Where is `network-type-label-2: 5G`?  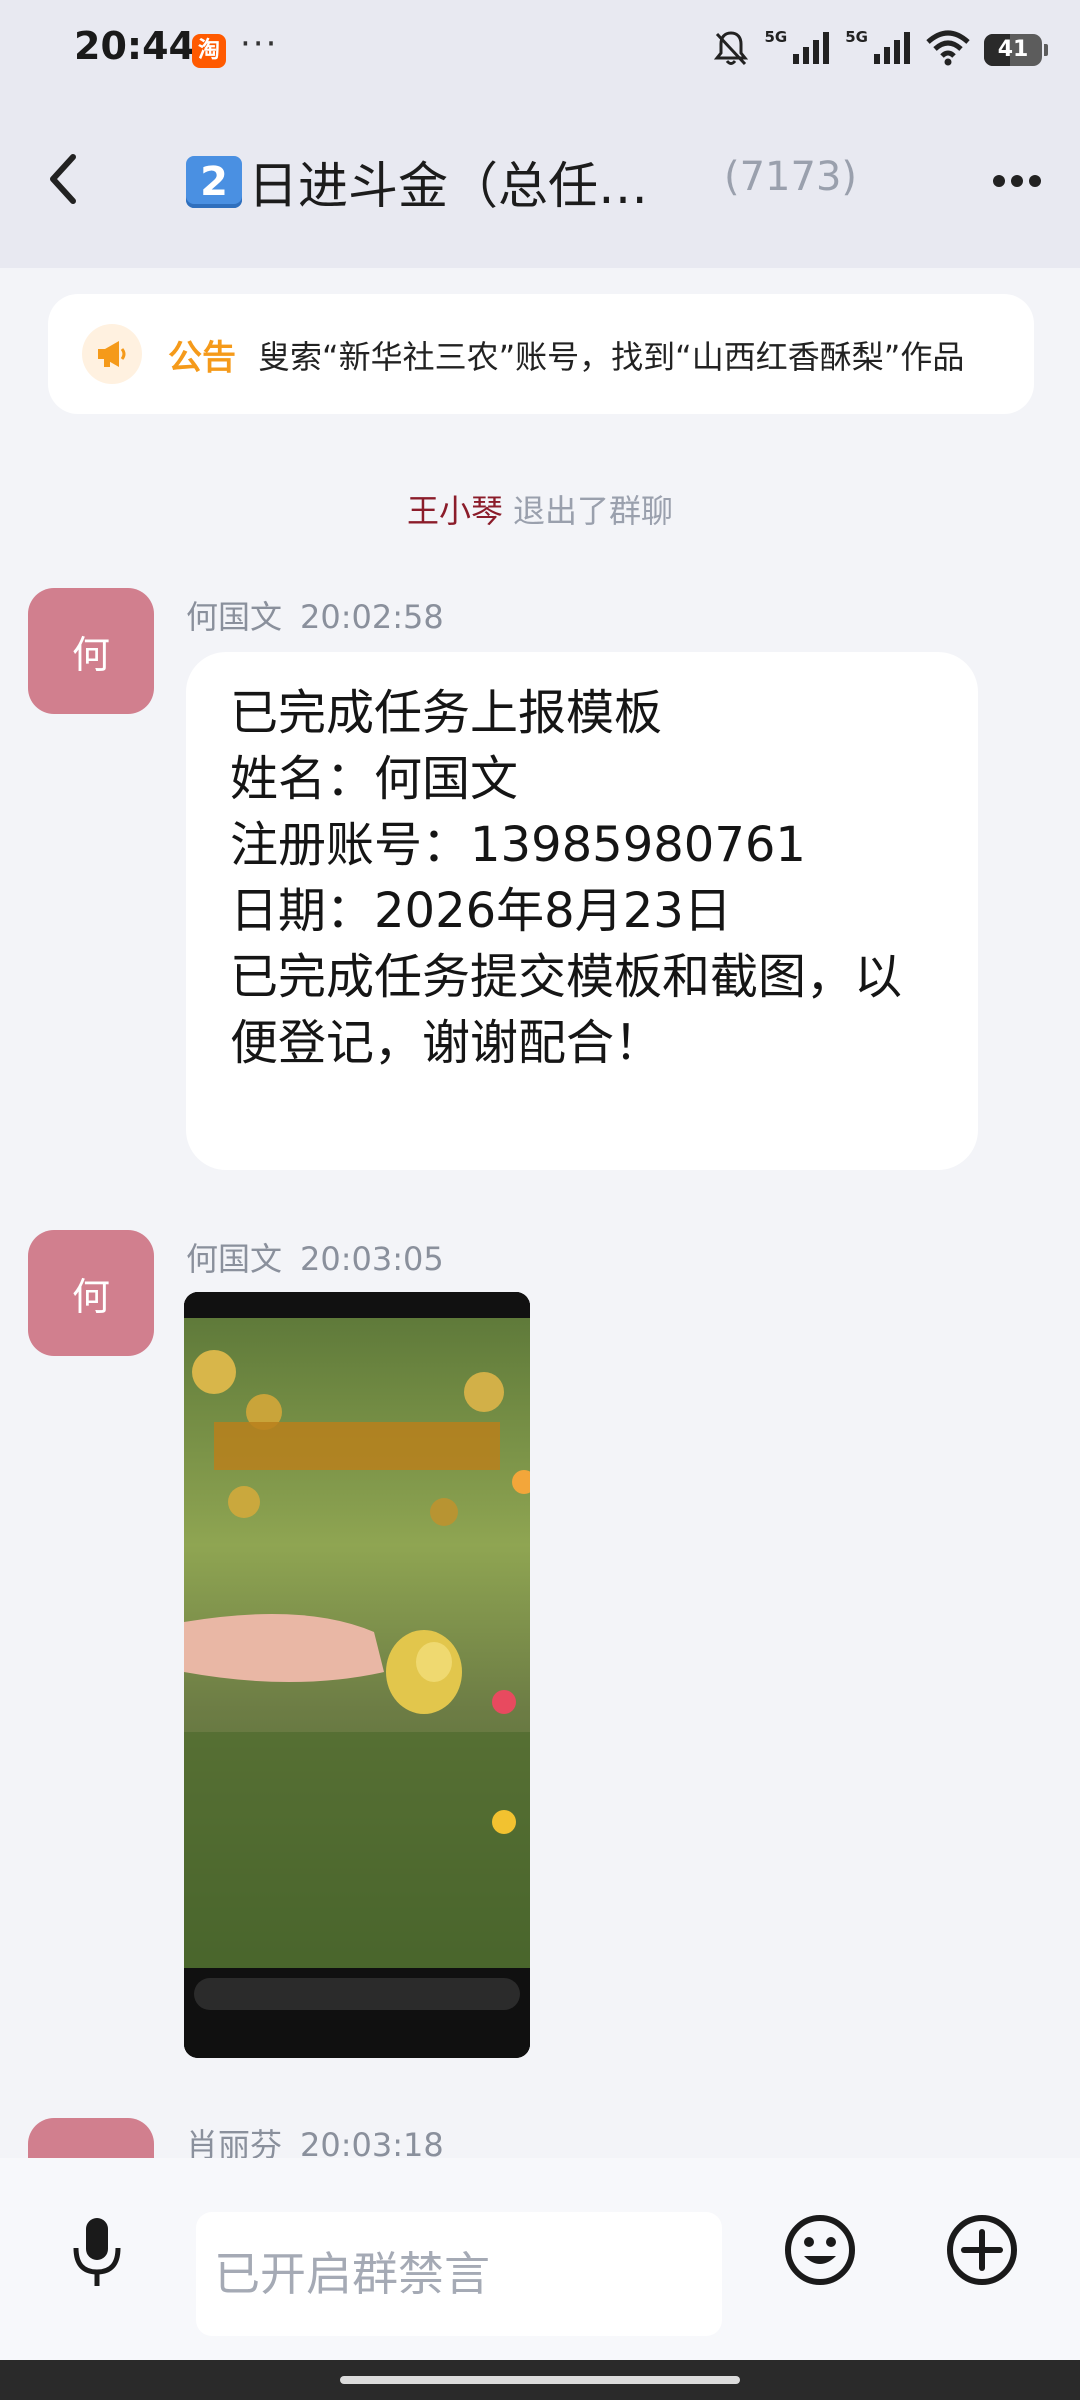 network-type-label-2: 5G is located at coordinates (856, 37).